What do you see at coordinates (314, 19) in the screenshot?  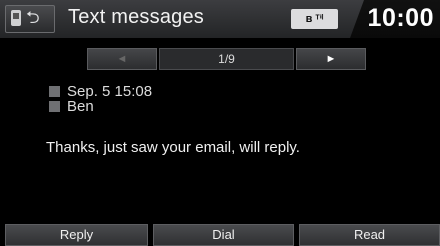 I see `bluetooth-signal-indicator: ʙ ᵀⁱˡ` at bounding box center [314, 19].